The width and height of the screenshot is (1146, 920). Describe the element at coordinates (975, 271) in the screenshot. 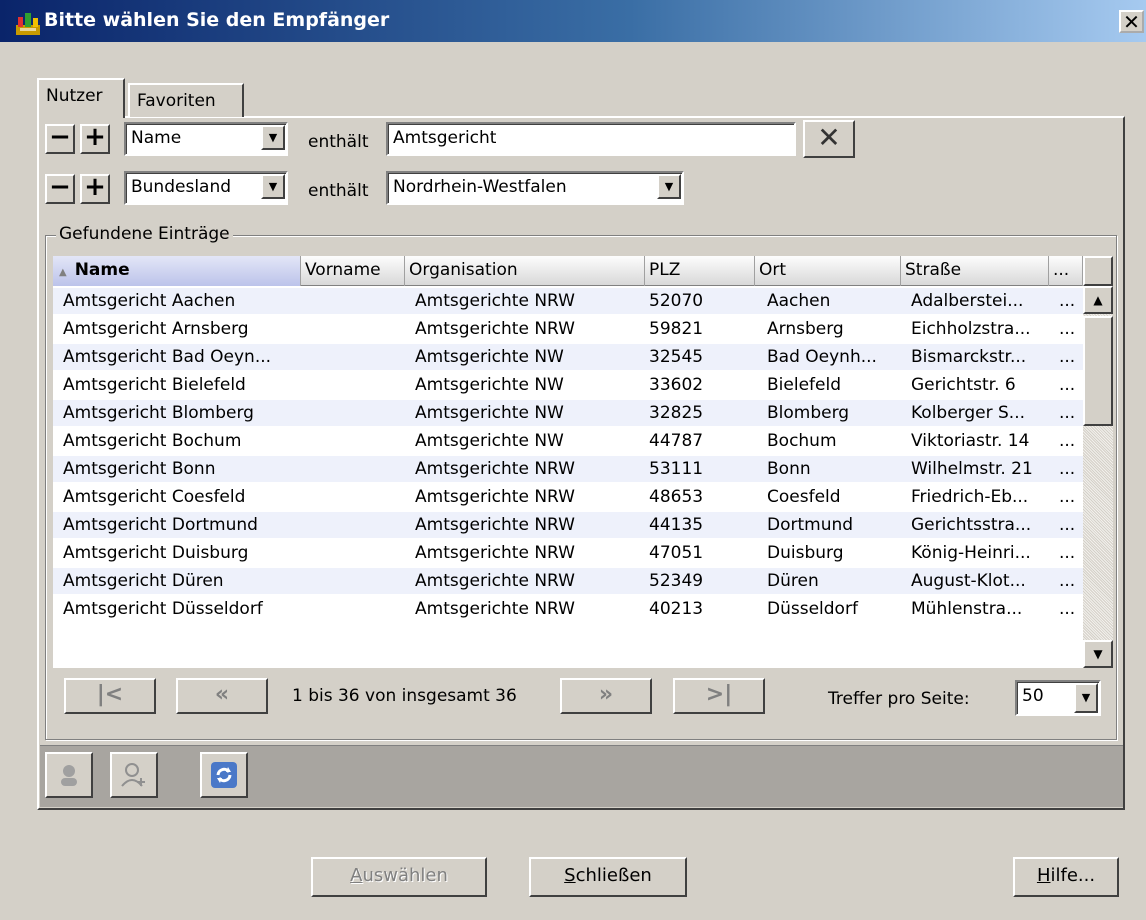

I see `column-header-strasse: Straße` at that location.